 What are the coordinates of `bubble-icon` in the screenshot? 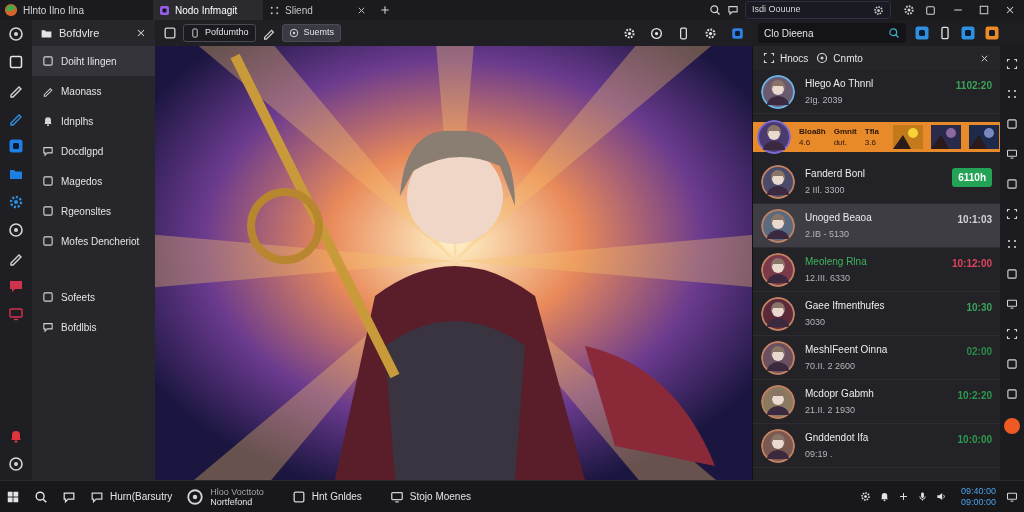 It's located at (16, 286).